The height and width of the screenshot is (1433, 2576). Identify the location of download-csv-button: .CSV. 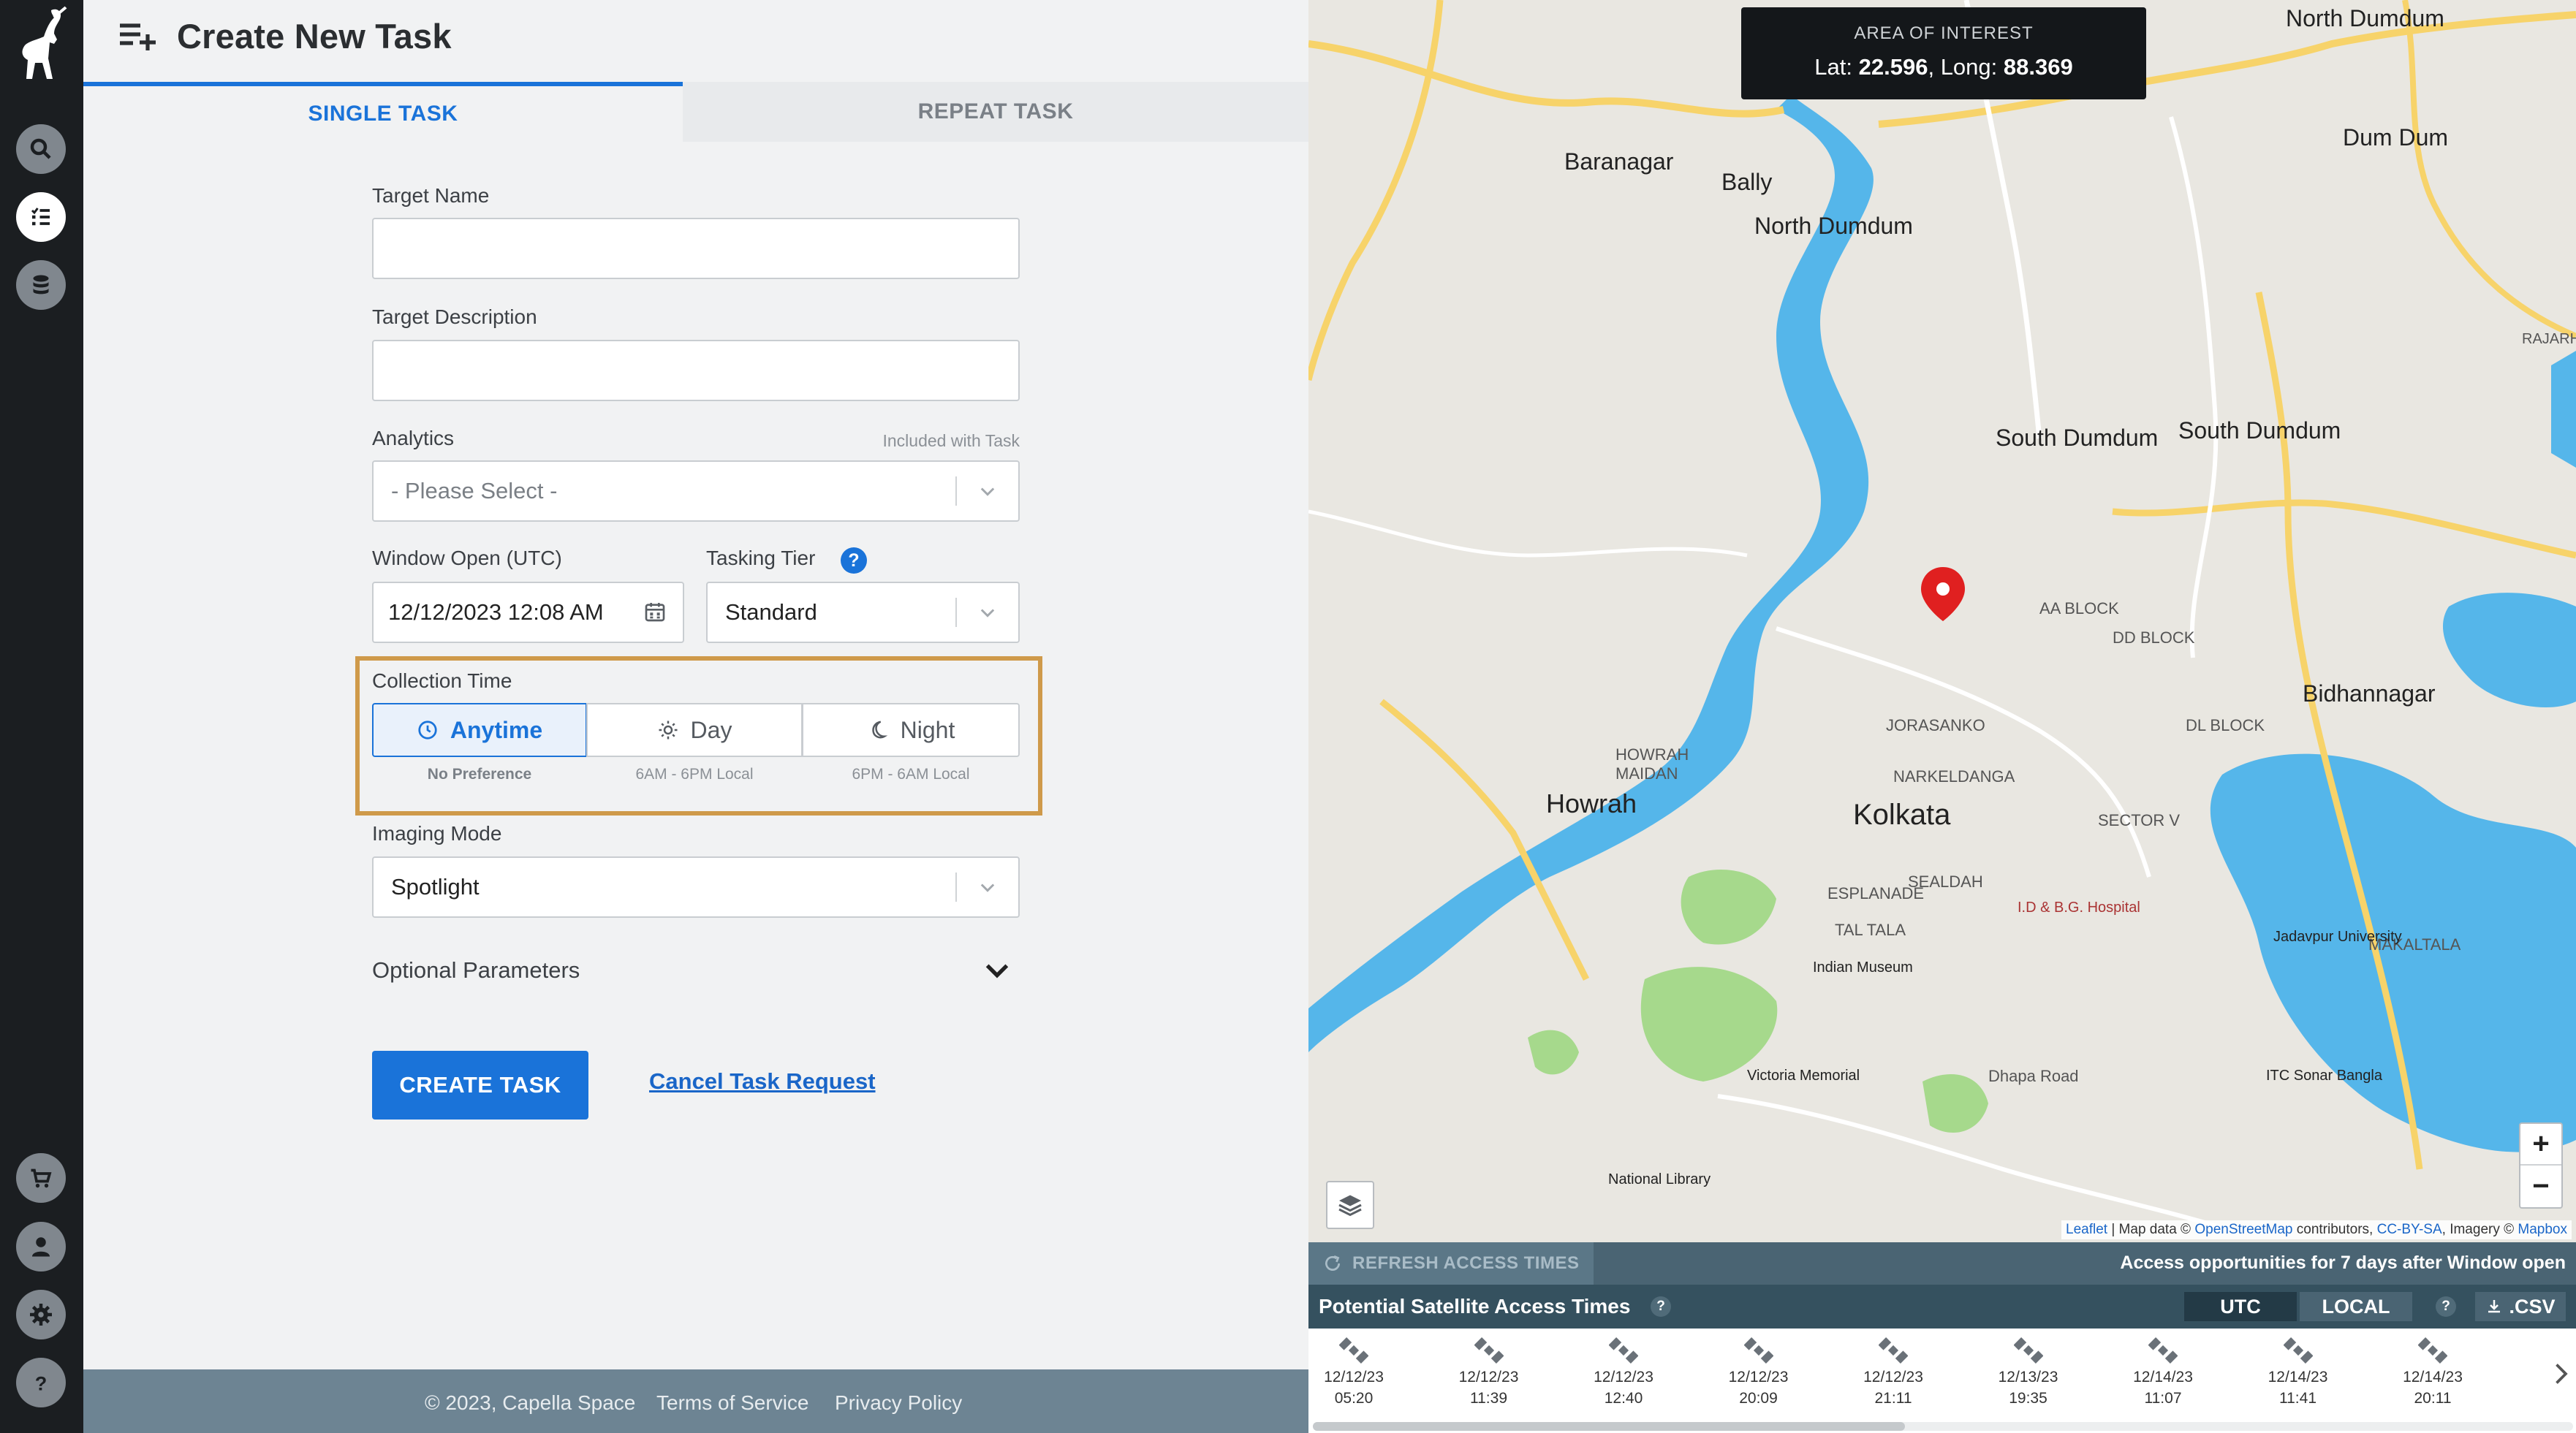
(2520, 1306).